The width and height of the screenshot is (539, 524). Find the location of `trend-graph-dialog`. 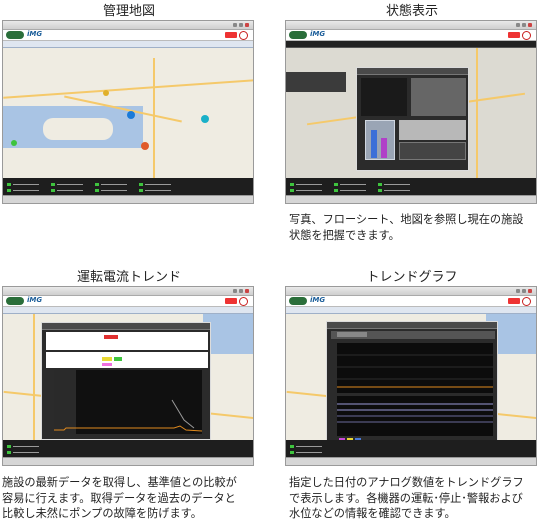

trend-graph-dialog is located at coordinates (412, 383).